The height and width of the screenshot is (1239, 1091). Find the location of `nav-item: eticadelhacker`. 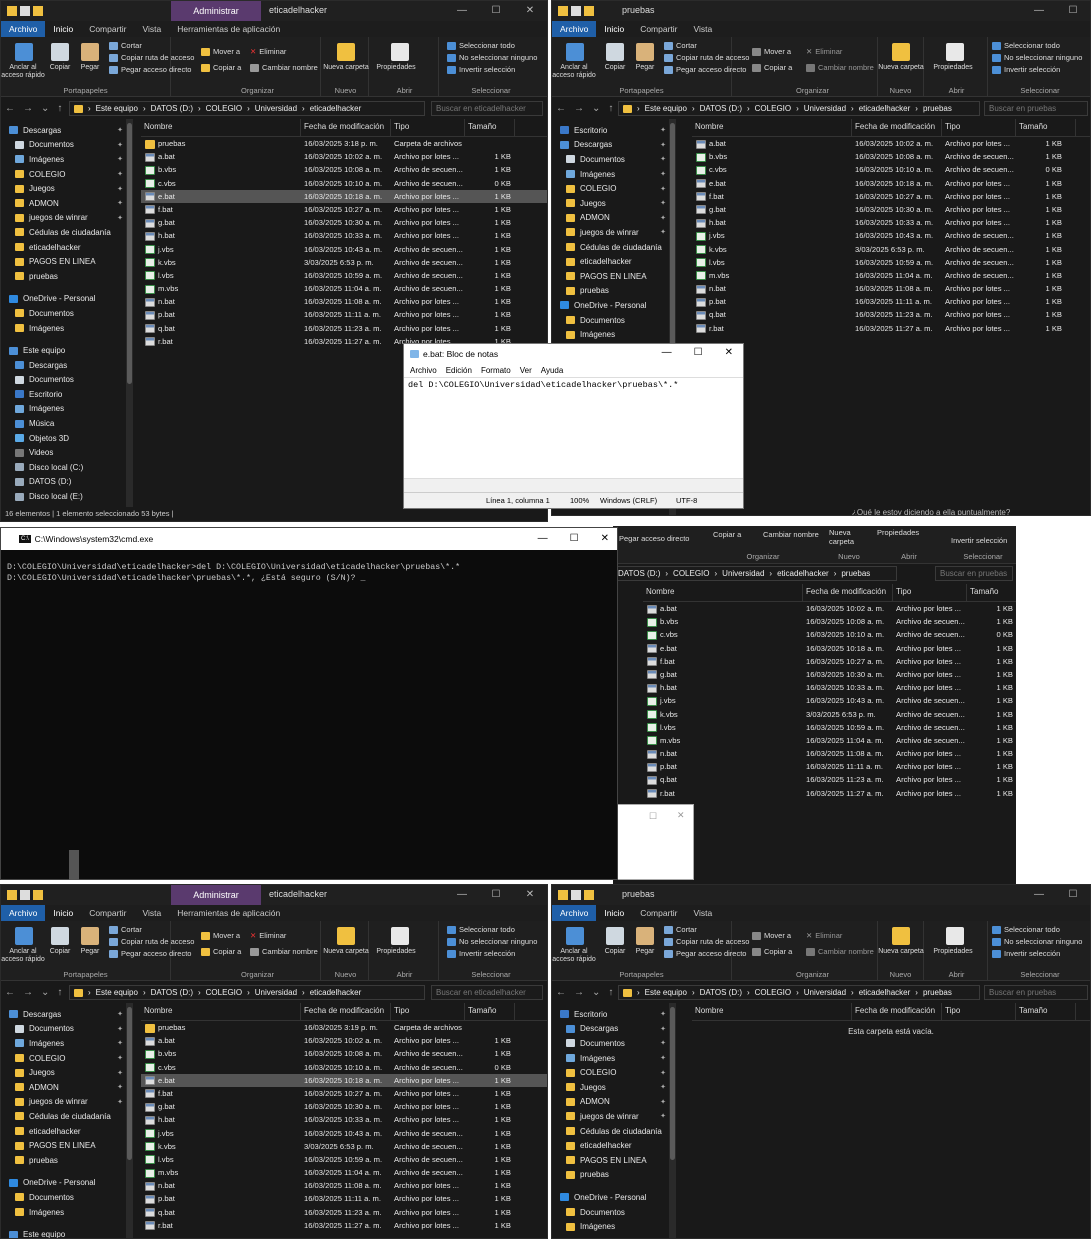

nav-item: eticadelhacker is located at coordinates (67, 1131).